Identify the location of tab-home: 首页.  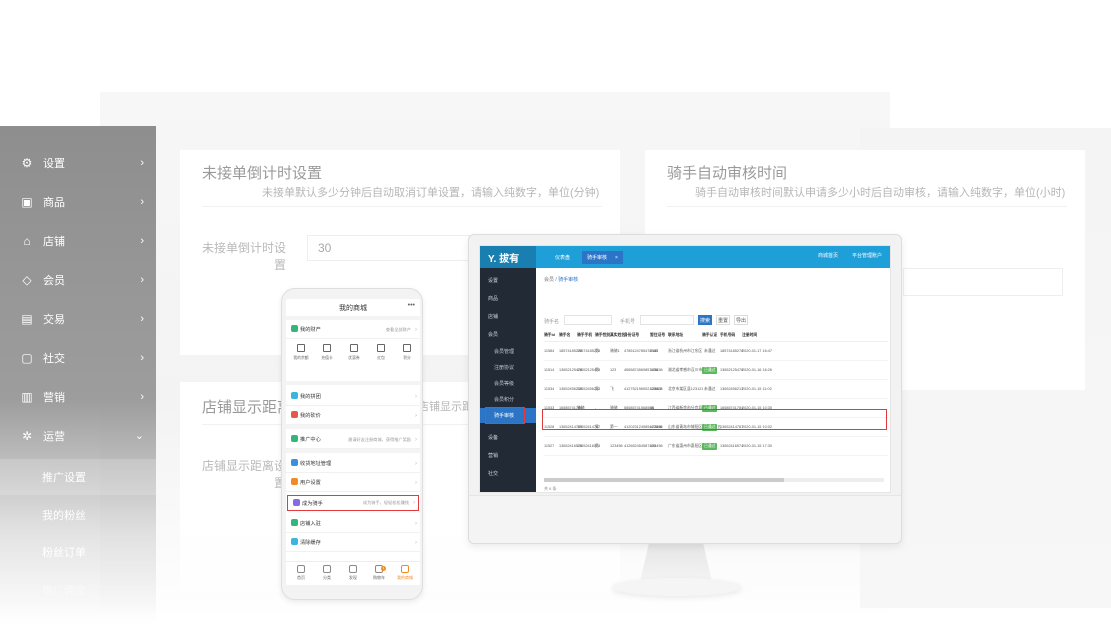
(301, 573).